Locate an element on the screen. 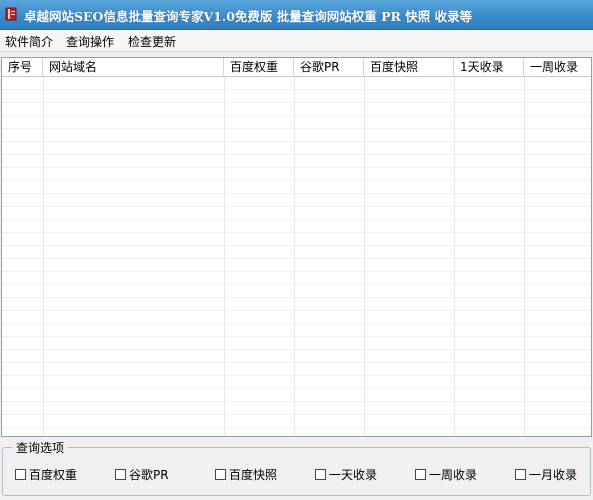 This screenshot has width=593, height=500. option-label: 一天收录 is located at coordinates (353, 475).